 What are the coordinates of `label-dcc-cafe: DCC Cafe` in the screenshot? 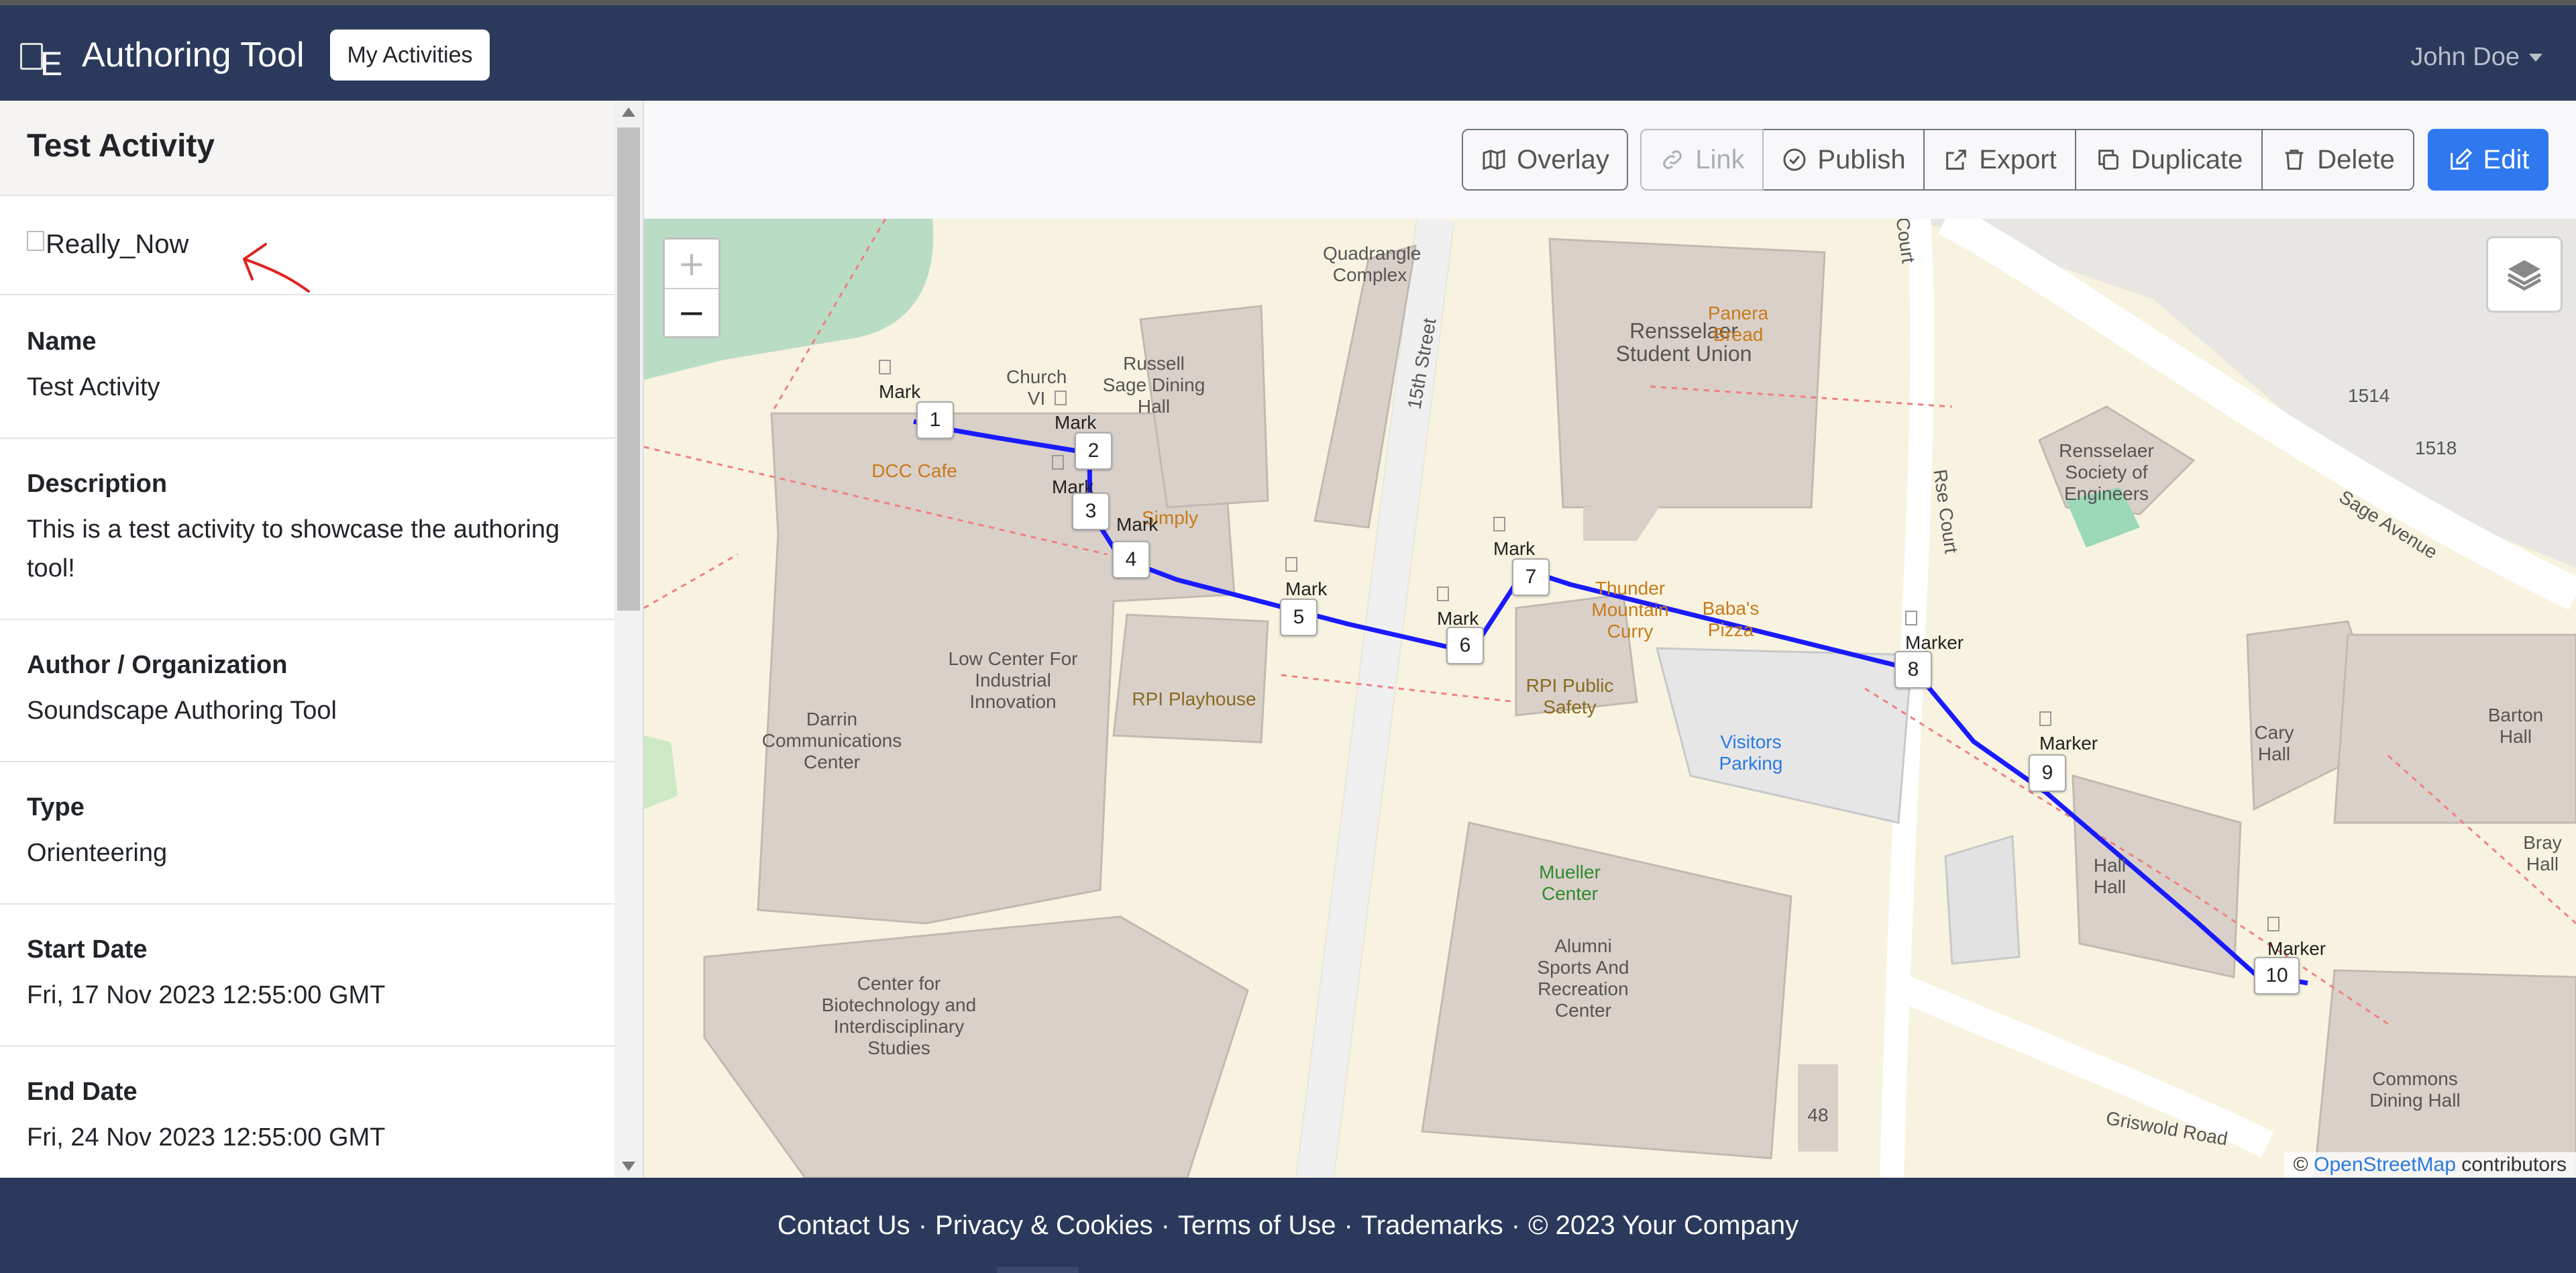 It's located at (914, 470).